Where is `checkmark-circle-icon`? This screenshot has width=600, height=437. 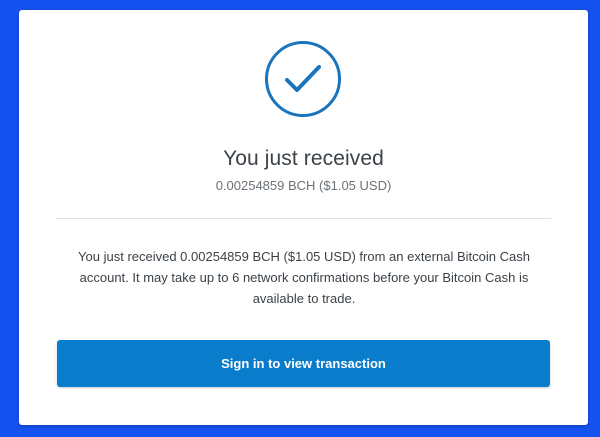 checkmark-circle-icon is located at coordinates (303, 79).